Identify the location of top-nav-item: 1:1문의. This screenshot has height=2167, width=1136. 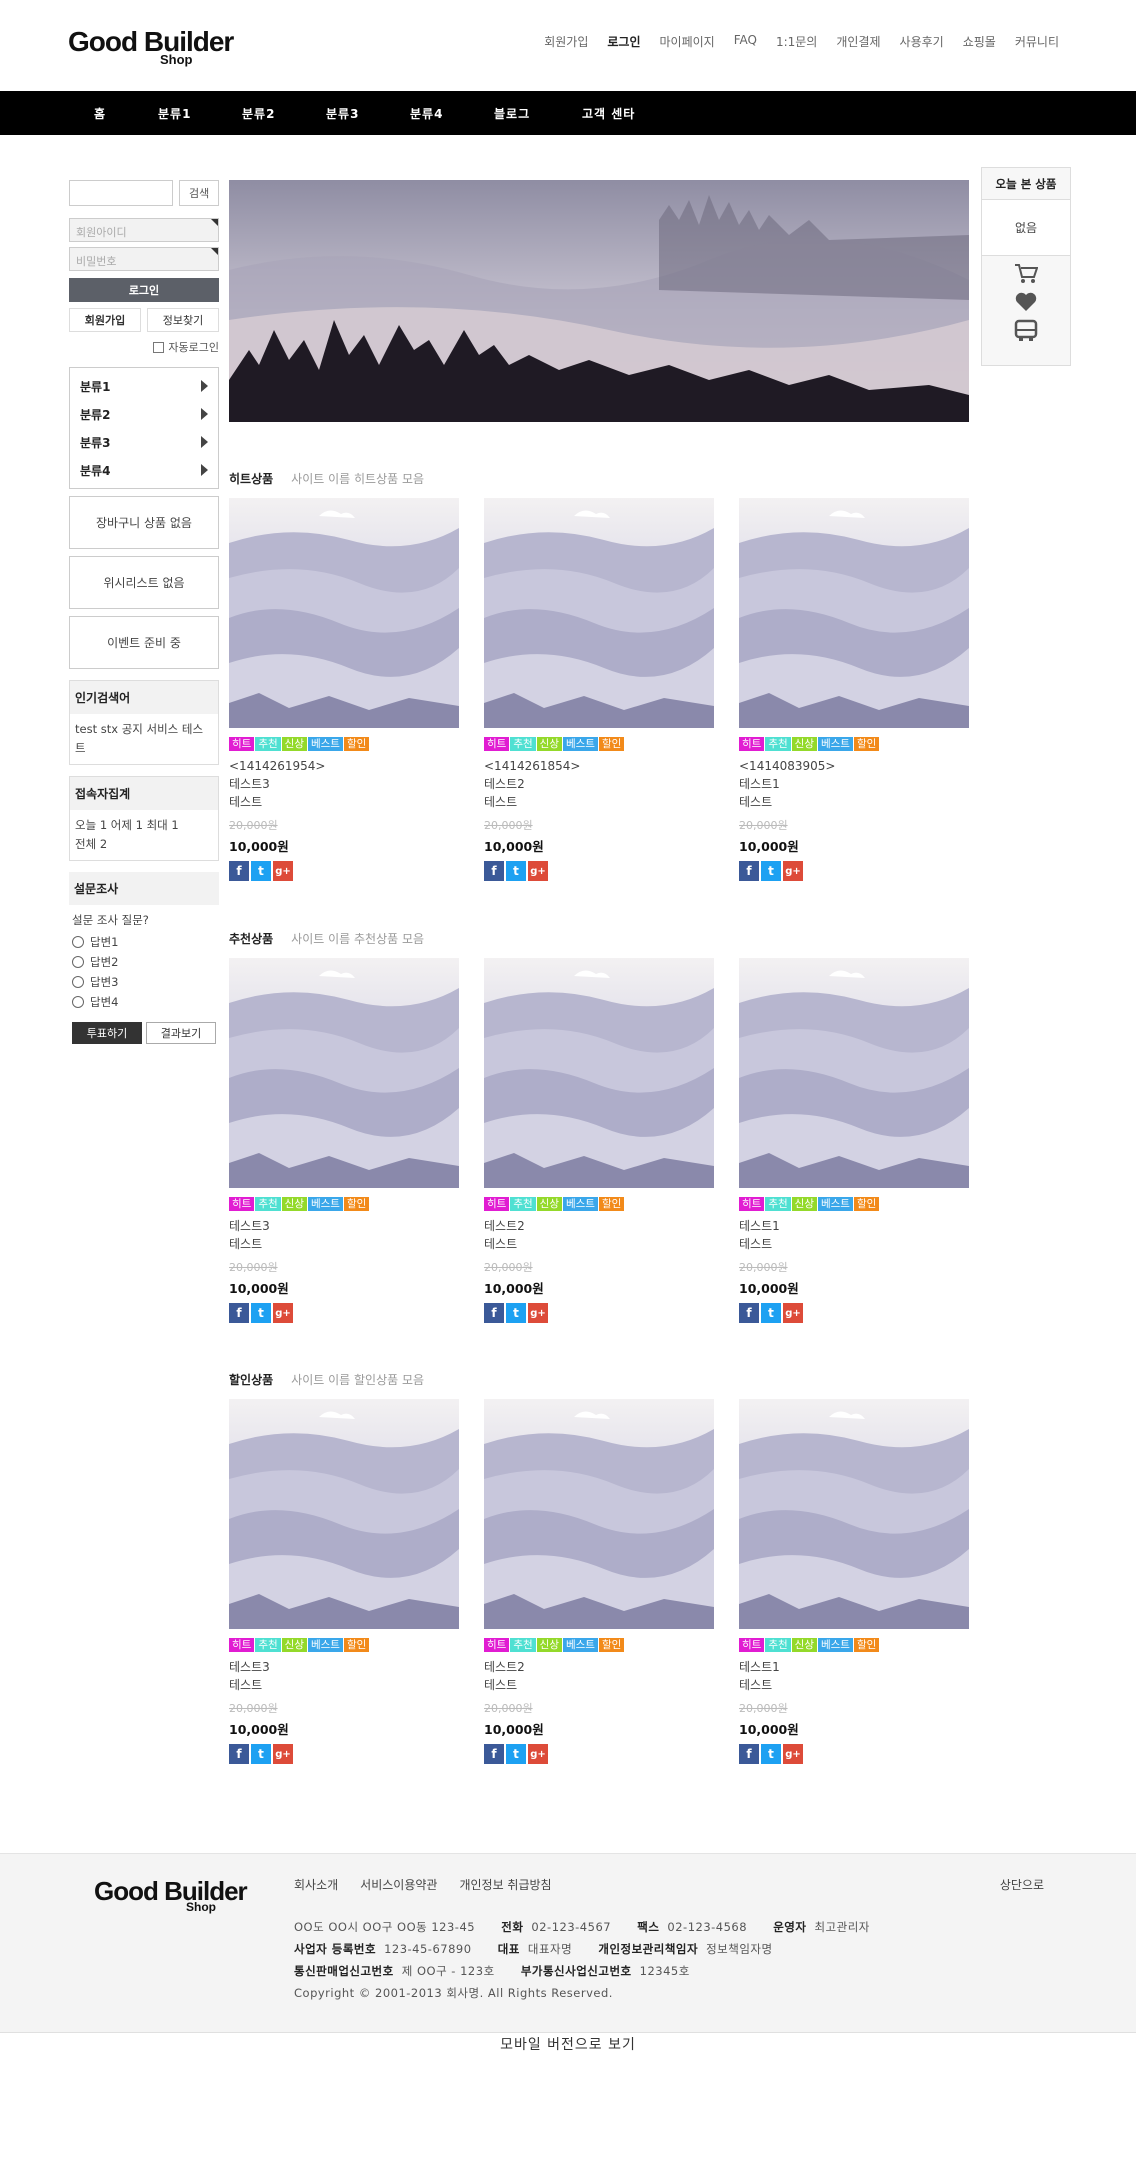
(796, 41).